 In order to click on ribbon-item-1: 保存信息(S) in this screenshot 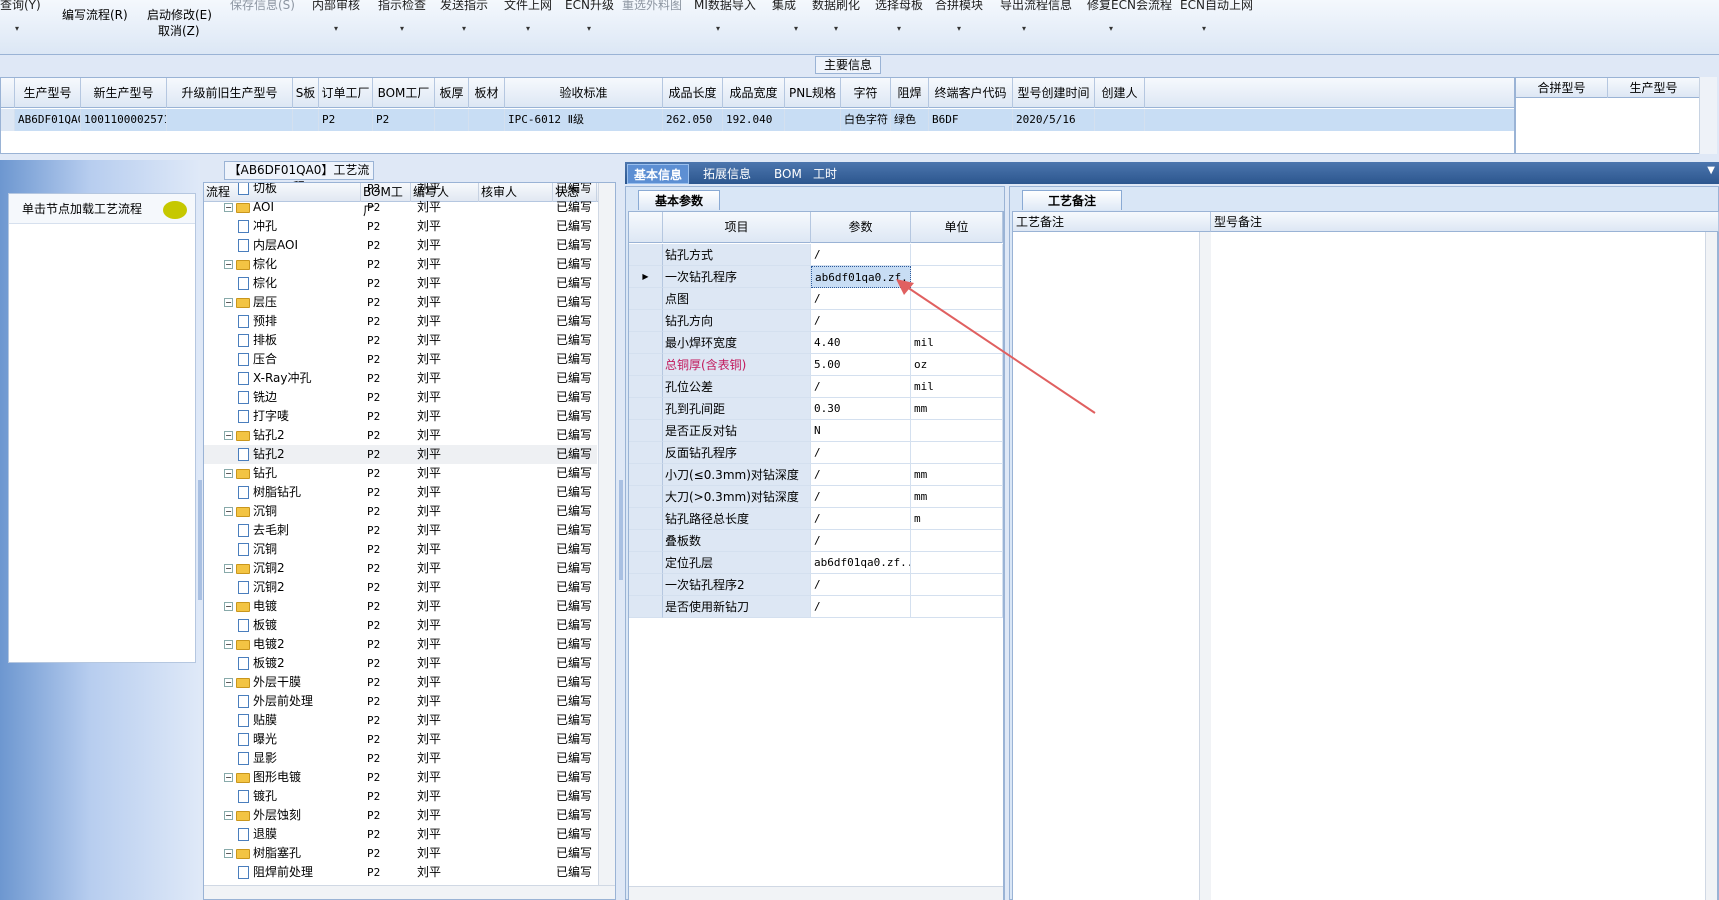, I will do `click(262, 6)`.